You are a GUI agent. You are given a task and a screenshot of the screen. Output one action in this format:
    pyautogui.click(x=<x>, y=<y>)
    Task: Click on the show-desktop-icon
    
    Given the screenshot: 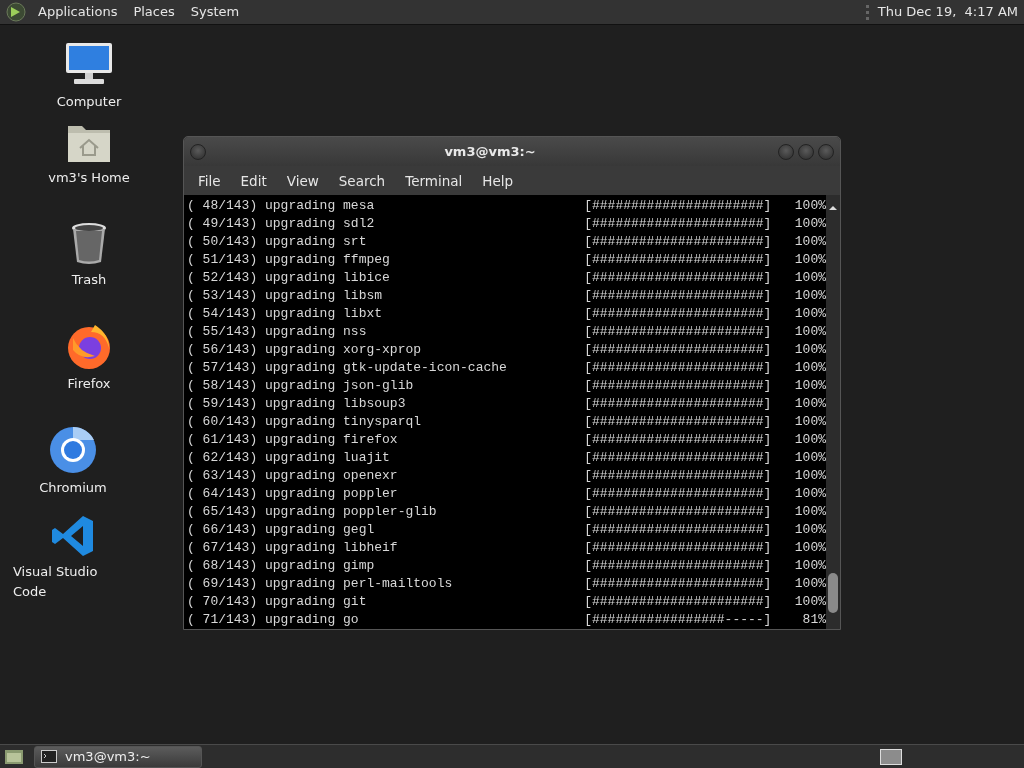 What is the action you would take?
    pyautogui.click(x=14, y=756)
    